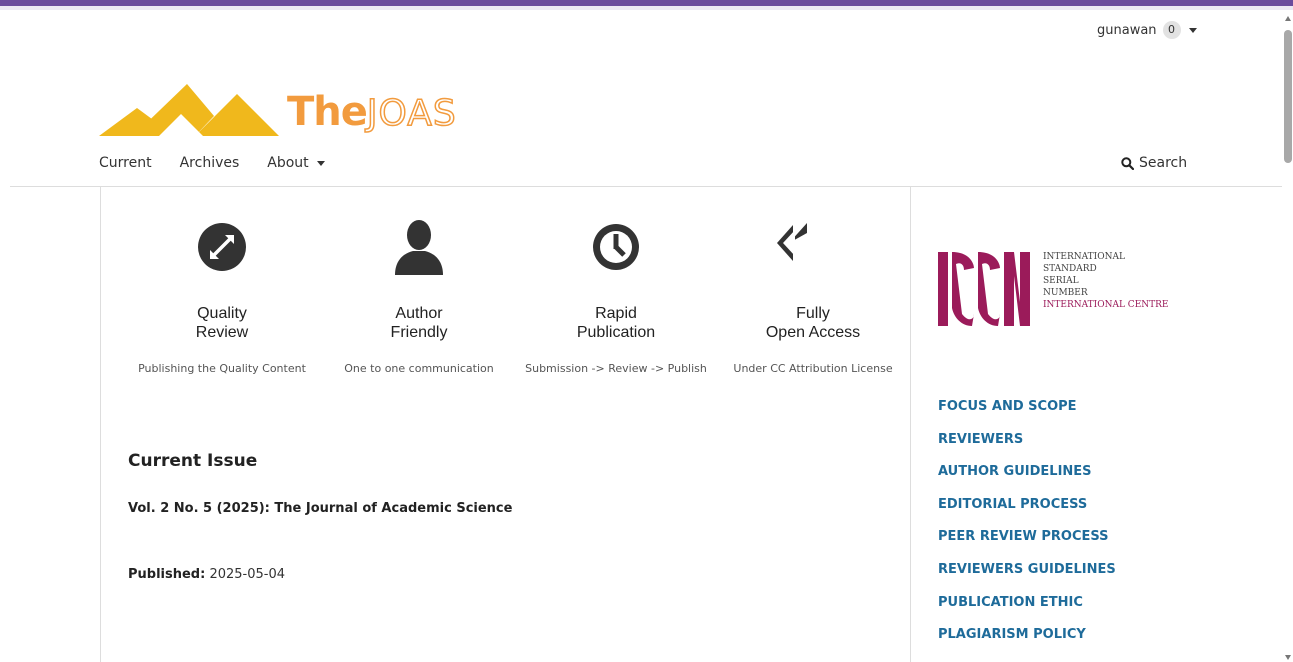  Describe the element at coordinates (1061, 281) in the screenshot. I see `issn-line: SERIAL` at that location.